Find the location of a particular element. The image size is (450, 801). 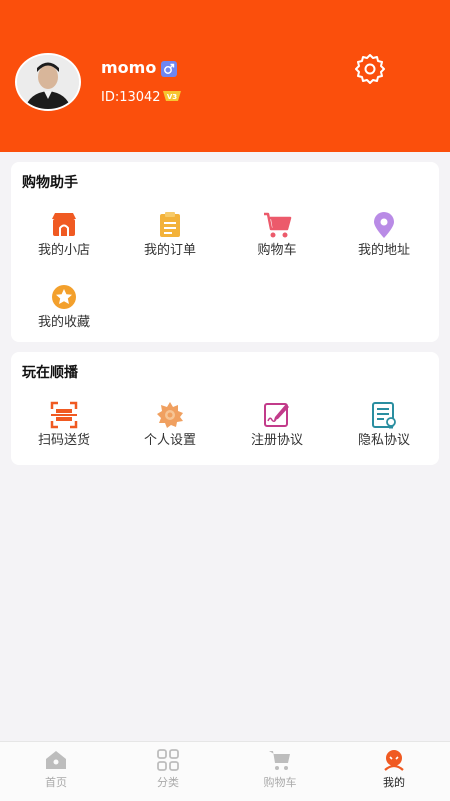

my-address-item: 我的地址 is located at coordinates (384, 235).